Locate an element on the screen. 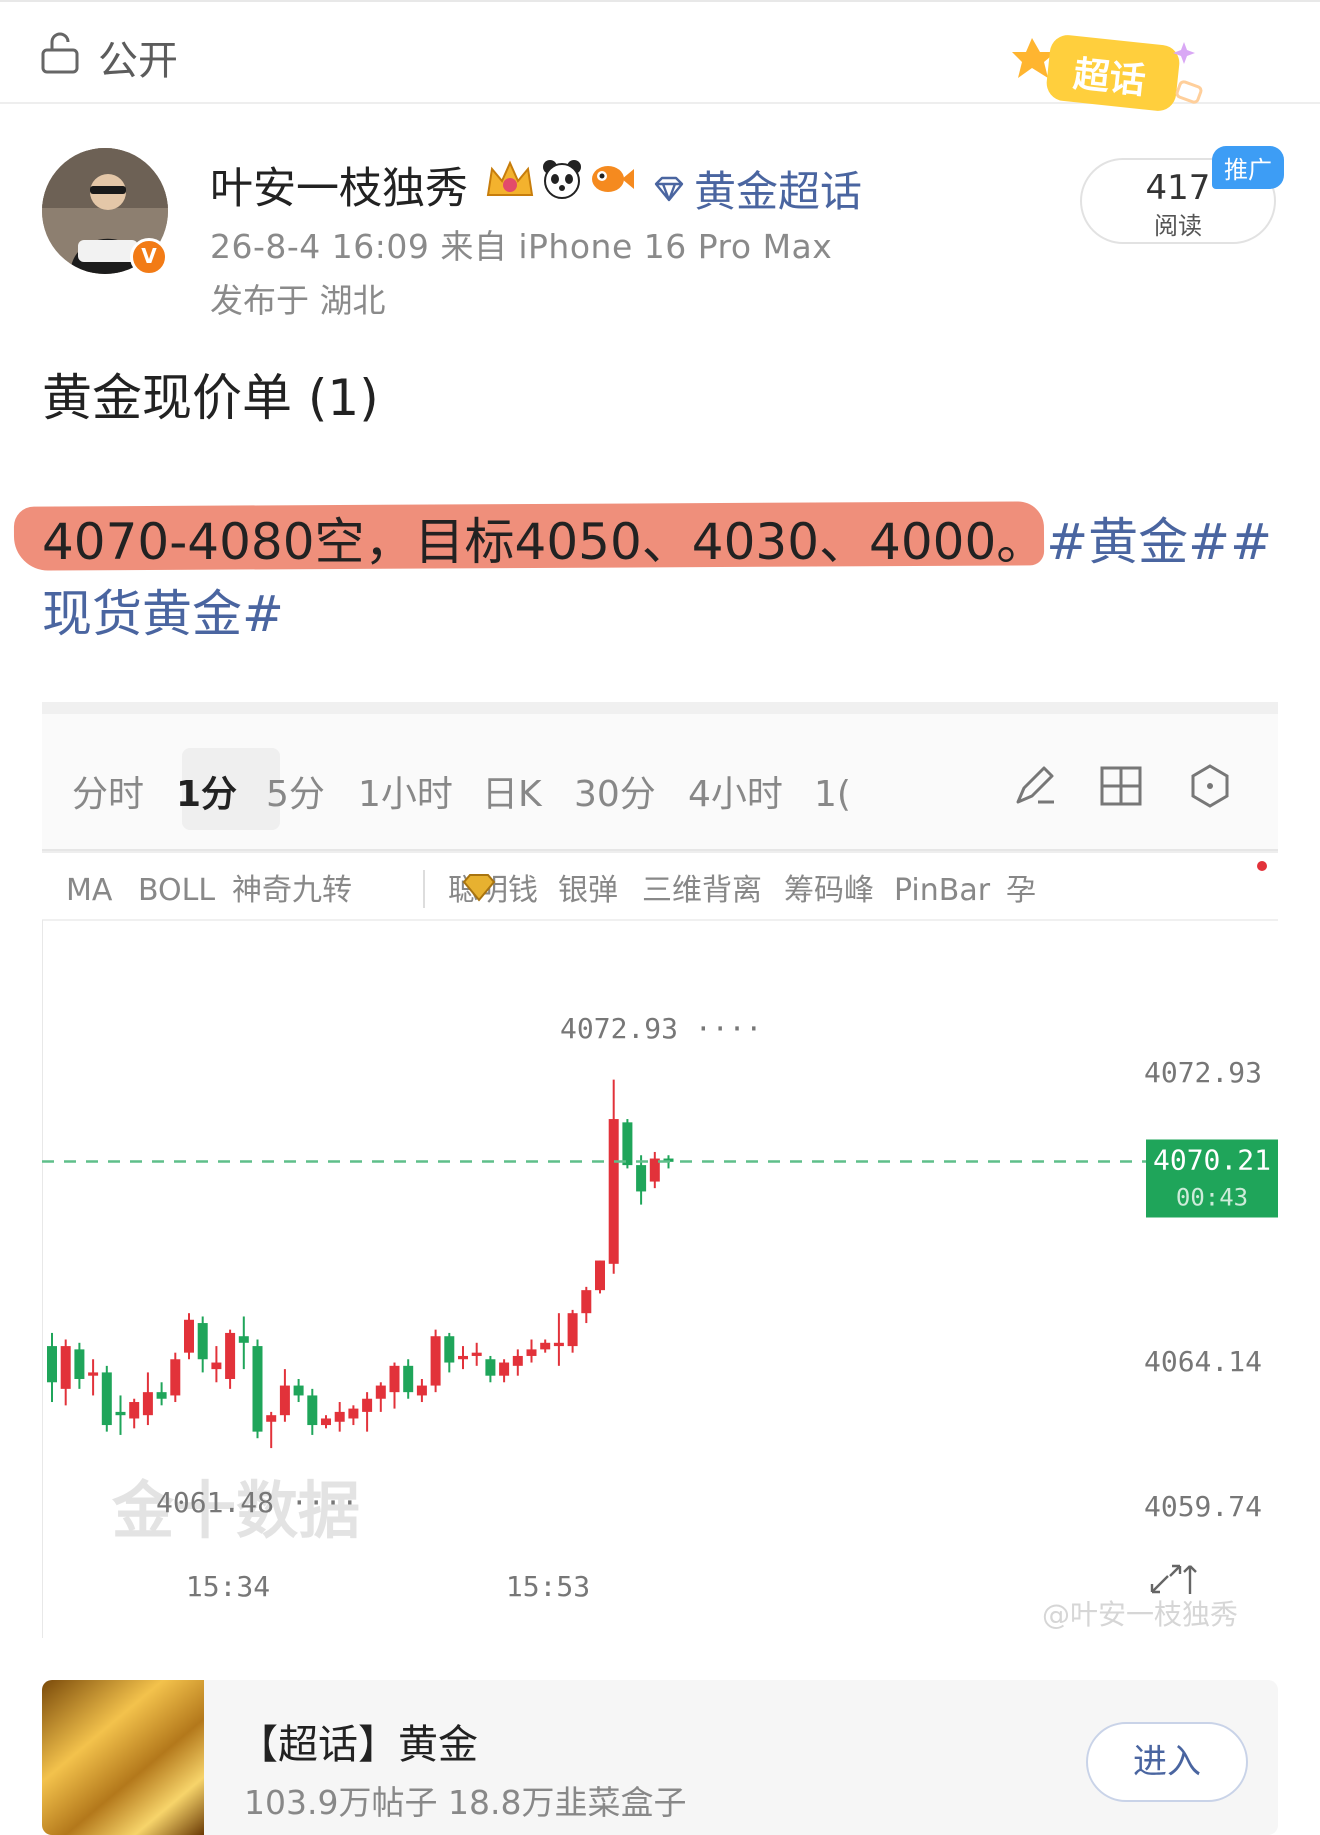 Image resolution: width=1320 pixels, height=1835 pixels. timeframe-tab: 1小时 is located at coordinates (405, 794).